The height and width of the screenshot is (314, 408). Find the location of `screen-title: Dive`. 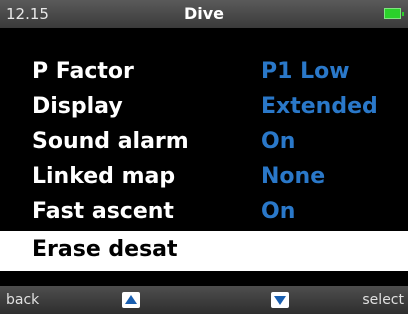

screen-title: Dive is located at coordinates (204, 13).